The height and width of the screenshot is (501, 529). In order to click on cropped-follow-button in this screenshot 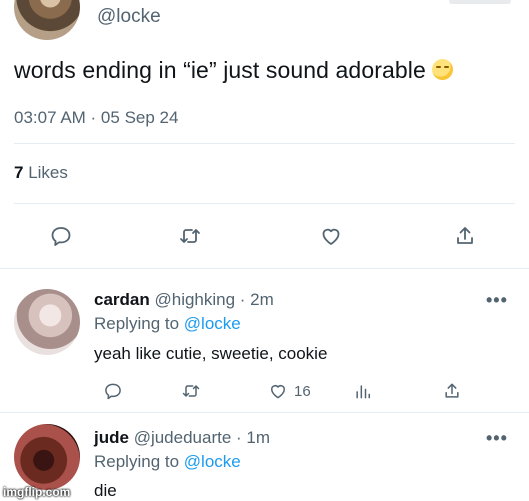, I will do `click(480, 2)`.